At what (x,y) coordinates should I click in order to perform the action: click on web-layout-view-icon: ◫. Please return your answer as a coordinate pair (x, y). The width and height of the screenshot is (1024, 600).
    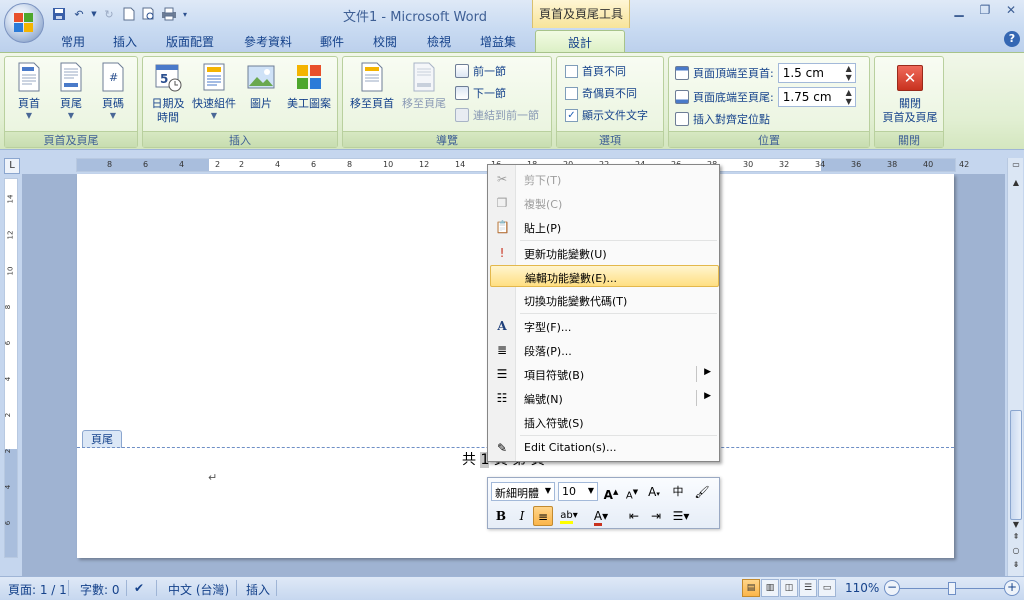
    Looking at the image, I should click on (789, 588).